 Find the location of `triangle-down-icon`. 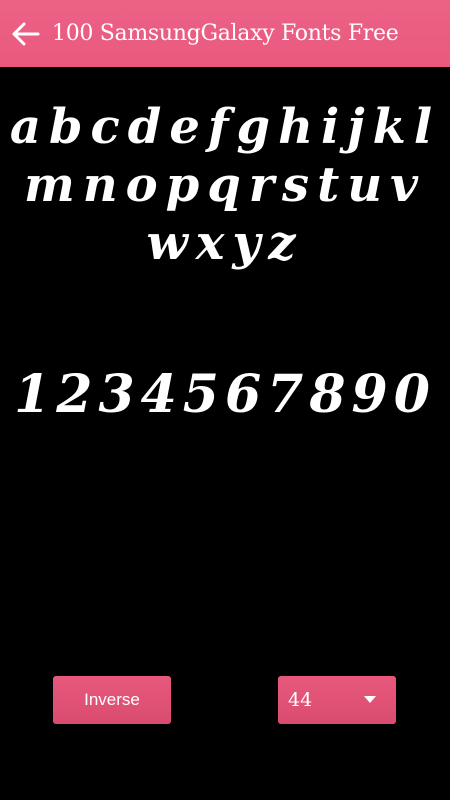

triangle-down-icon is located at coordinates (370, 700).